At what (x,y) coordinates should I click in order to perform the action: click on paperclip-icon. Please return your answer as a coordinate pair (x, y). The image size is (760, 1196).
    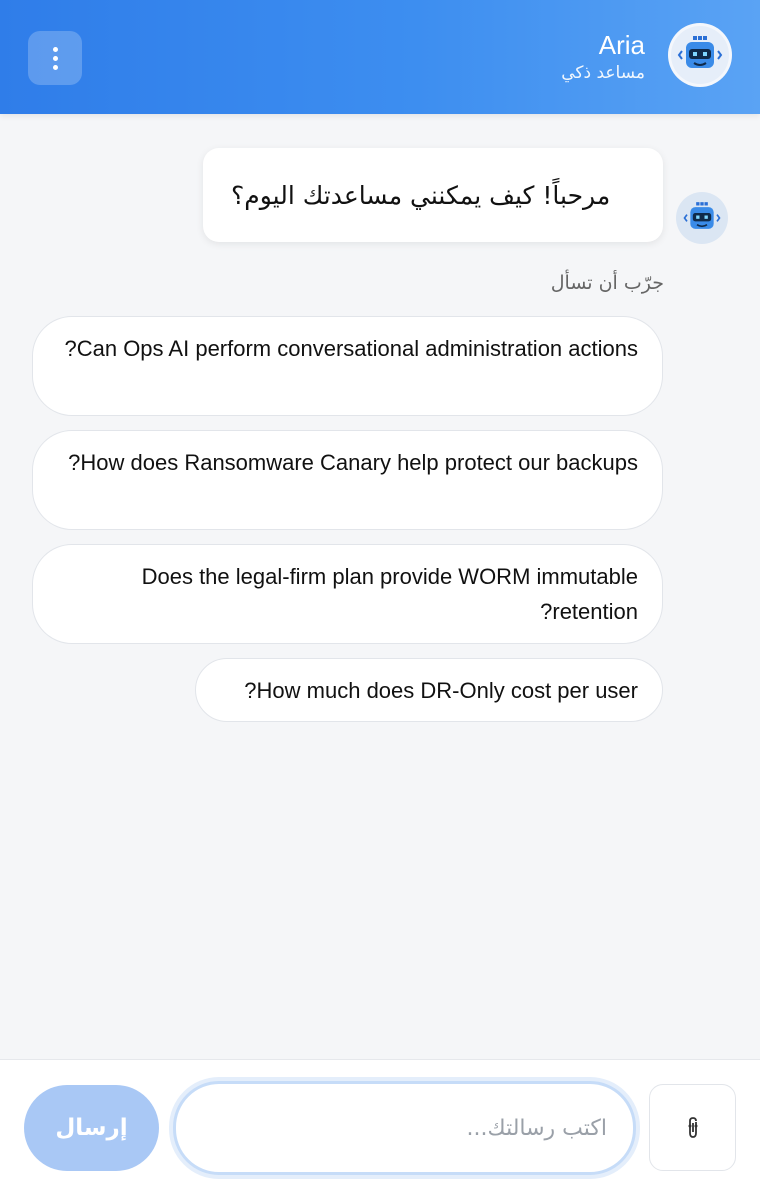
    Looking at the image, I should click on (692, 1127).